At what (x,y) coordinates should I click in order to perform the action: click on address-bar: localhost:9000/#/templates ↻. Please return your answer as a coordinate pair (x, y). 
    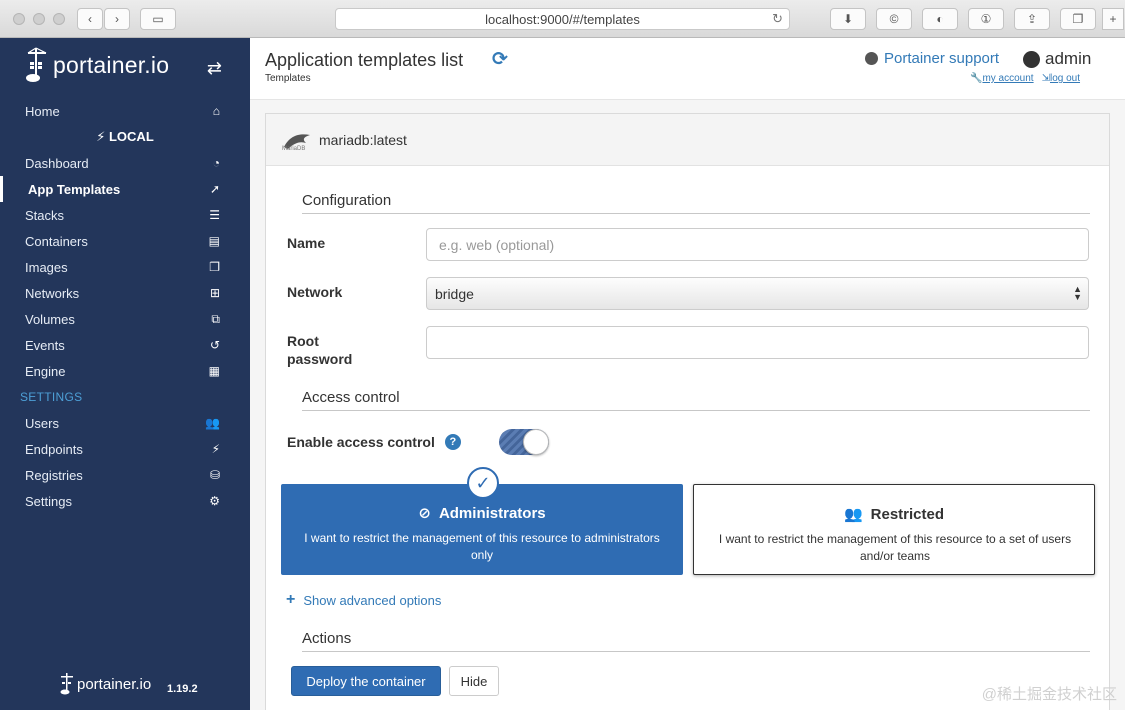
    Looking at the image, I should click on (562, 19).